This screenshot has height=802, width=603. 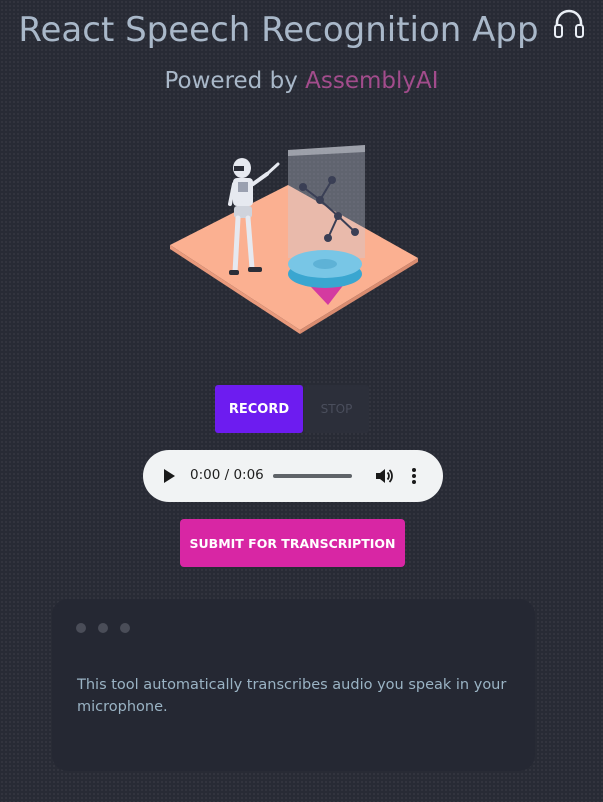 I want to click on audio-progress-slider, so click(x=312, y=476).